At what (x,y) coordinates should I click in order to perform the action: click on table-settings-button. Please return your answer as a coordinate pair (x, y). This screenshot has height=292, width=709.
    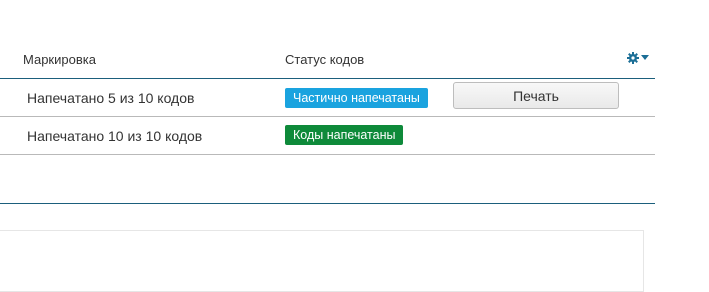
    Looking at the image, I should click on (639, 59).